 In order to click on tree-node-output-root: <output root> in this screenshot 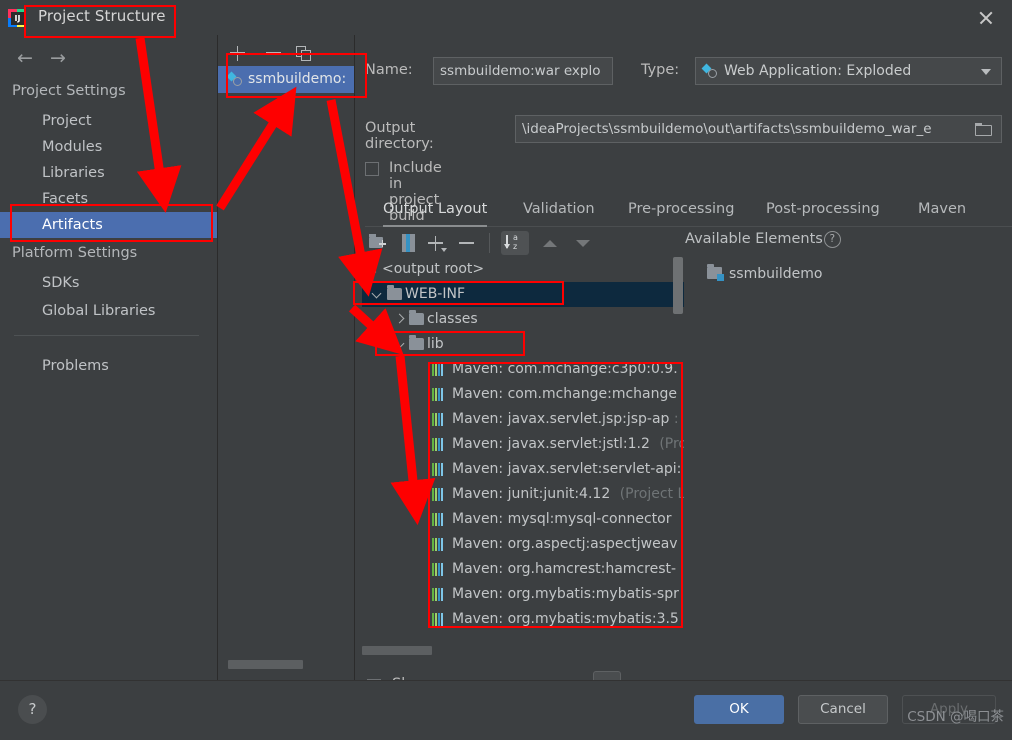, I will do `click(523, 269)`.